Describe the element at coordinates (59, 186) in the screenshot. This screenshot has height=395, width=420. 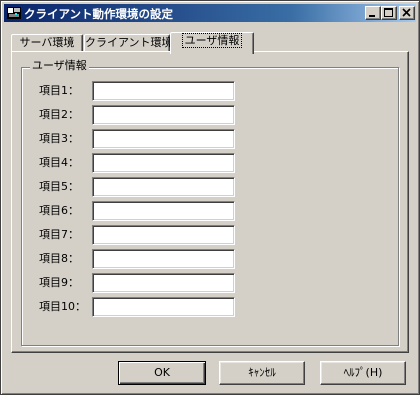
I see `field-label-5: 項目5：` at that location.